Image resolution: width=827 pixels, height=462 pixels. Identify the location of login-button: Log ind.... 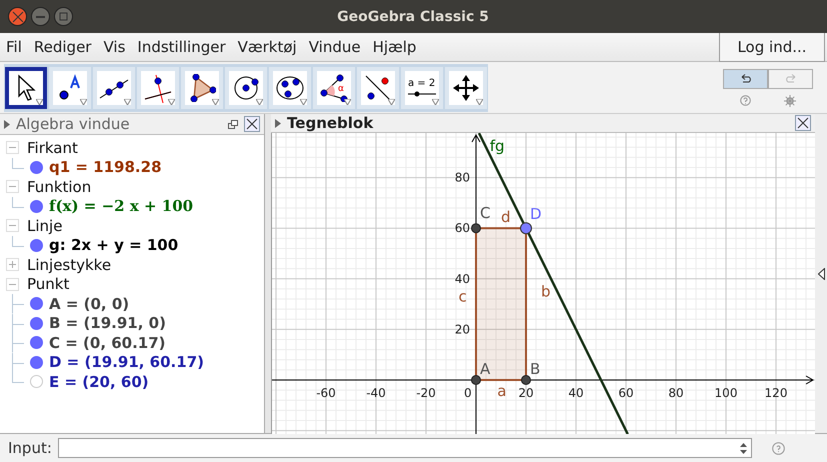
(772, 47).